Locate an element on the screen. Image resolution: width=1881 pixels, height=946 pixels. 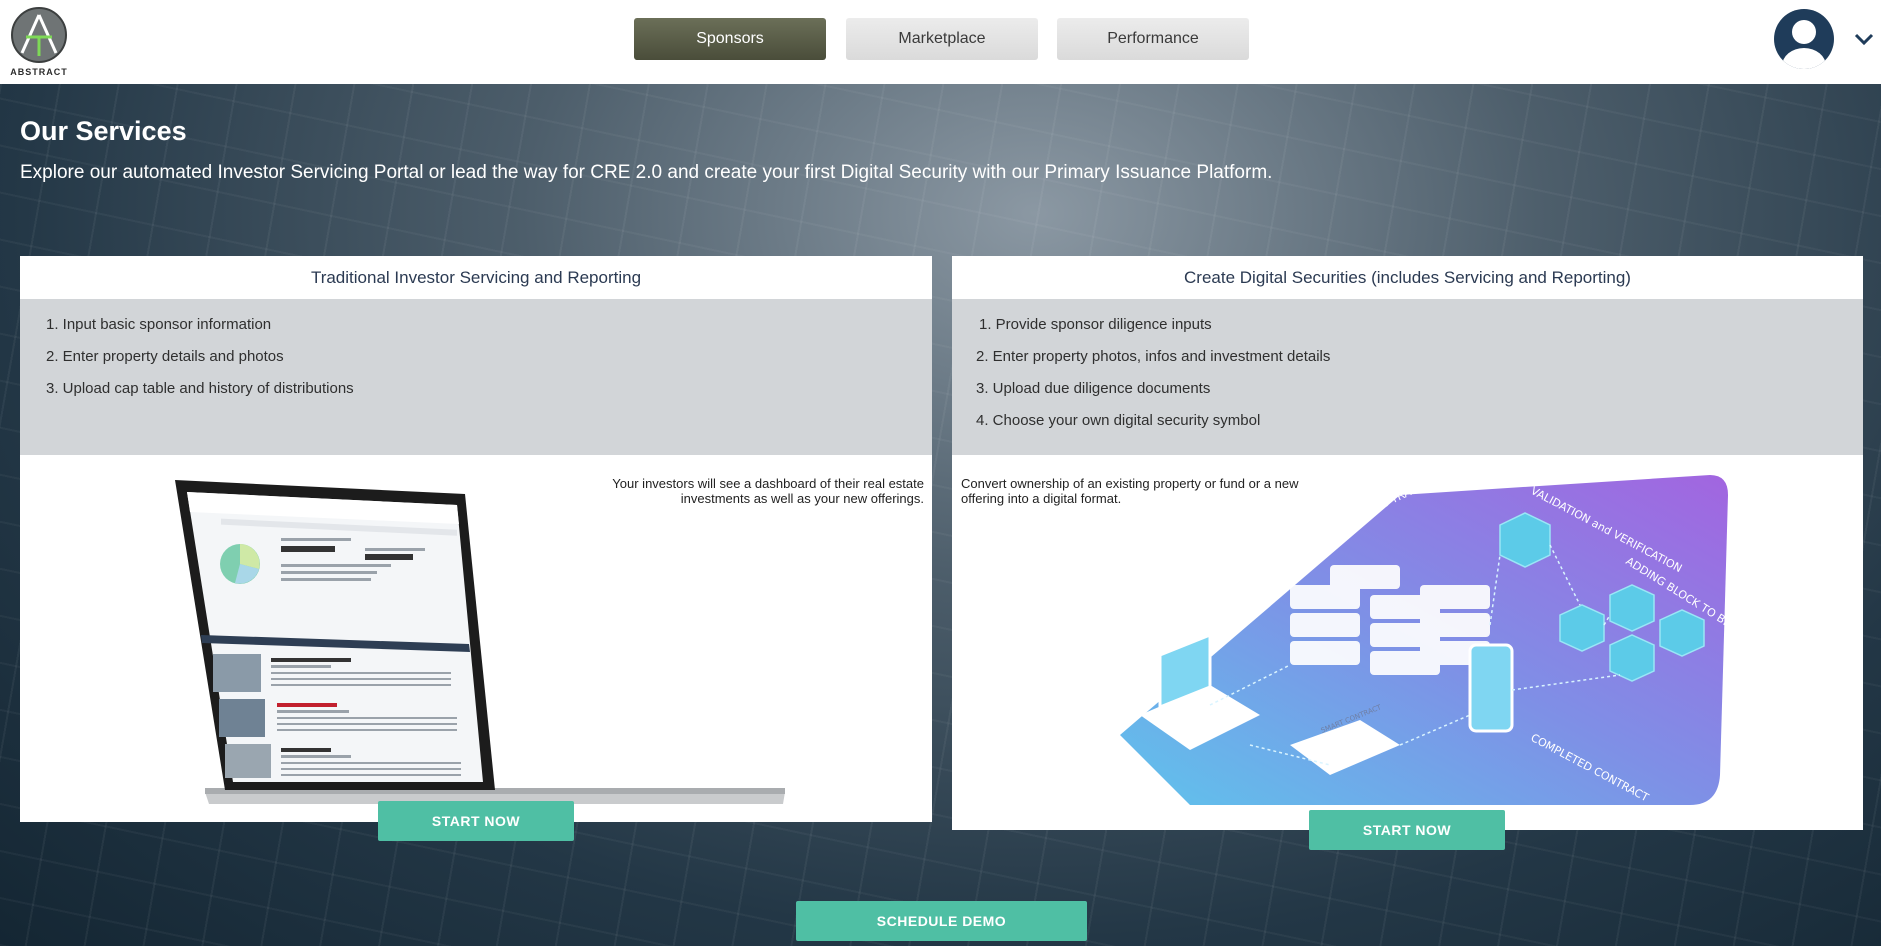
step-item: 3. Upload due diligence documents is located at coordinates (1093, 388).